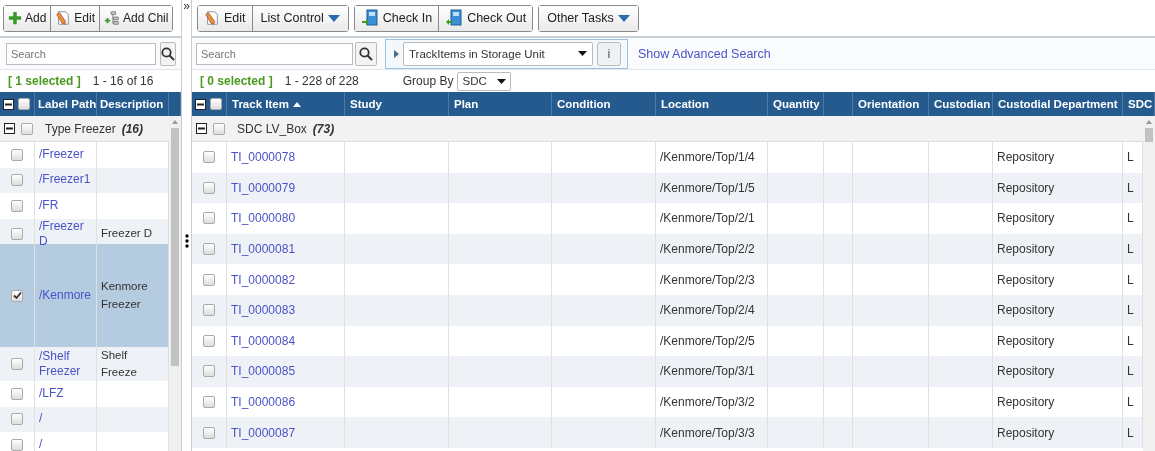  Describe the element at coordinates (263, 340) in the screenshot. I see `track-item-link: TI_0000084` at that location.